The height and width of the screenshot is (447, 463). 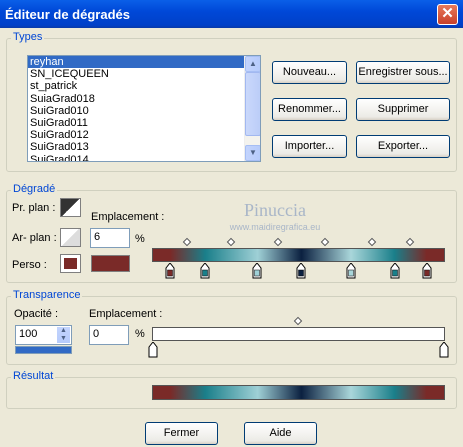 What do you see at coordinates (34, 238) in the screenshot?
I see `background-label: Ar- plan :` at bounding box center [34, 238].